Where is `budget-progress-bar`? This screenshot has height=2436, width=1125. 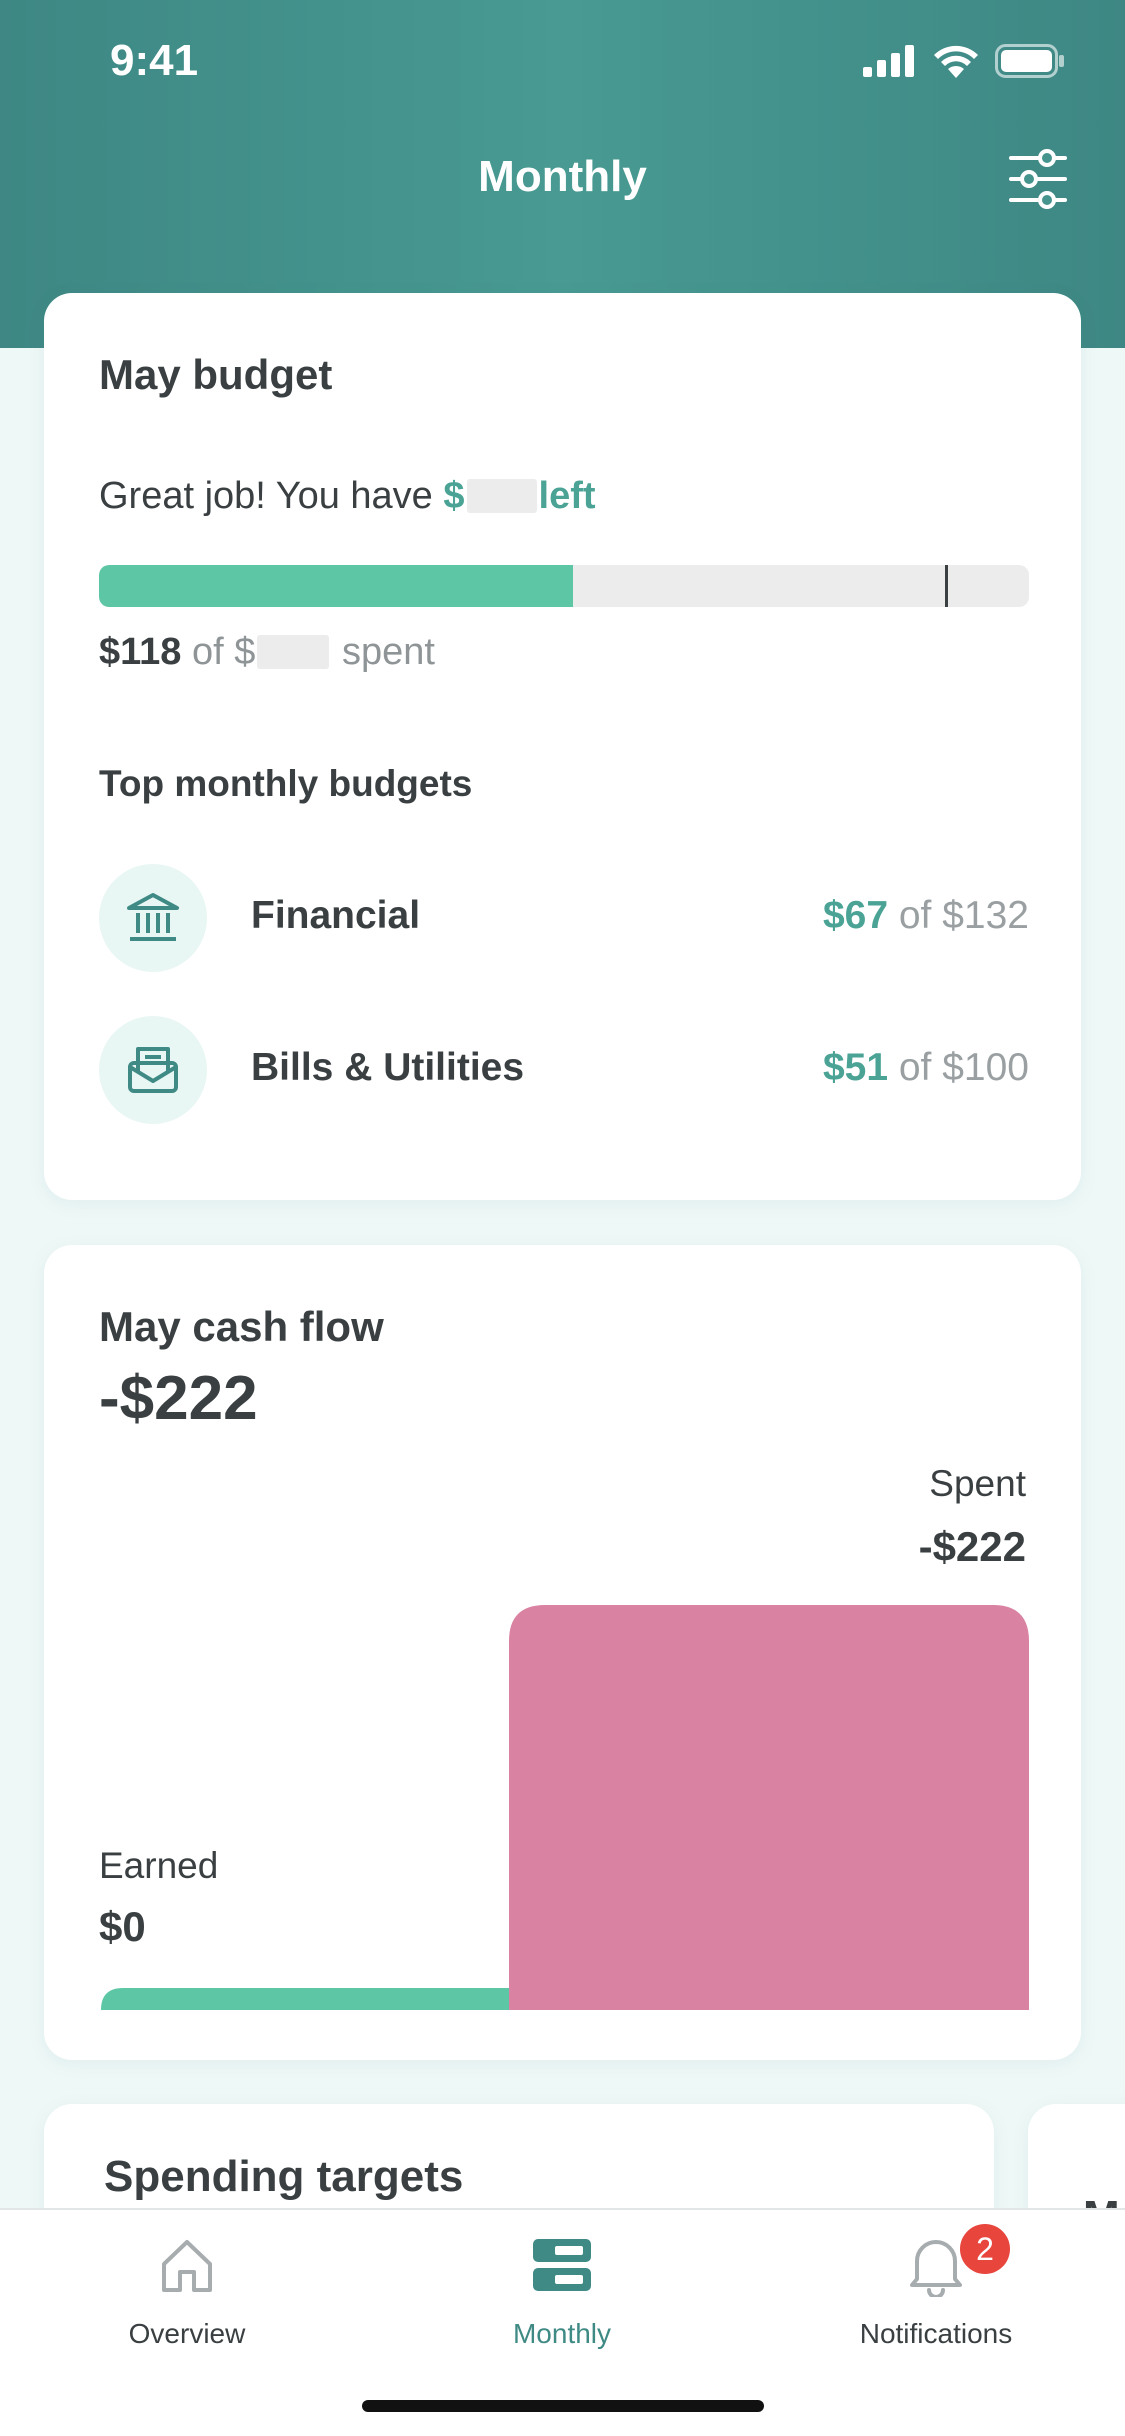 budget-progress-bar is located at coordinates (564, 586).